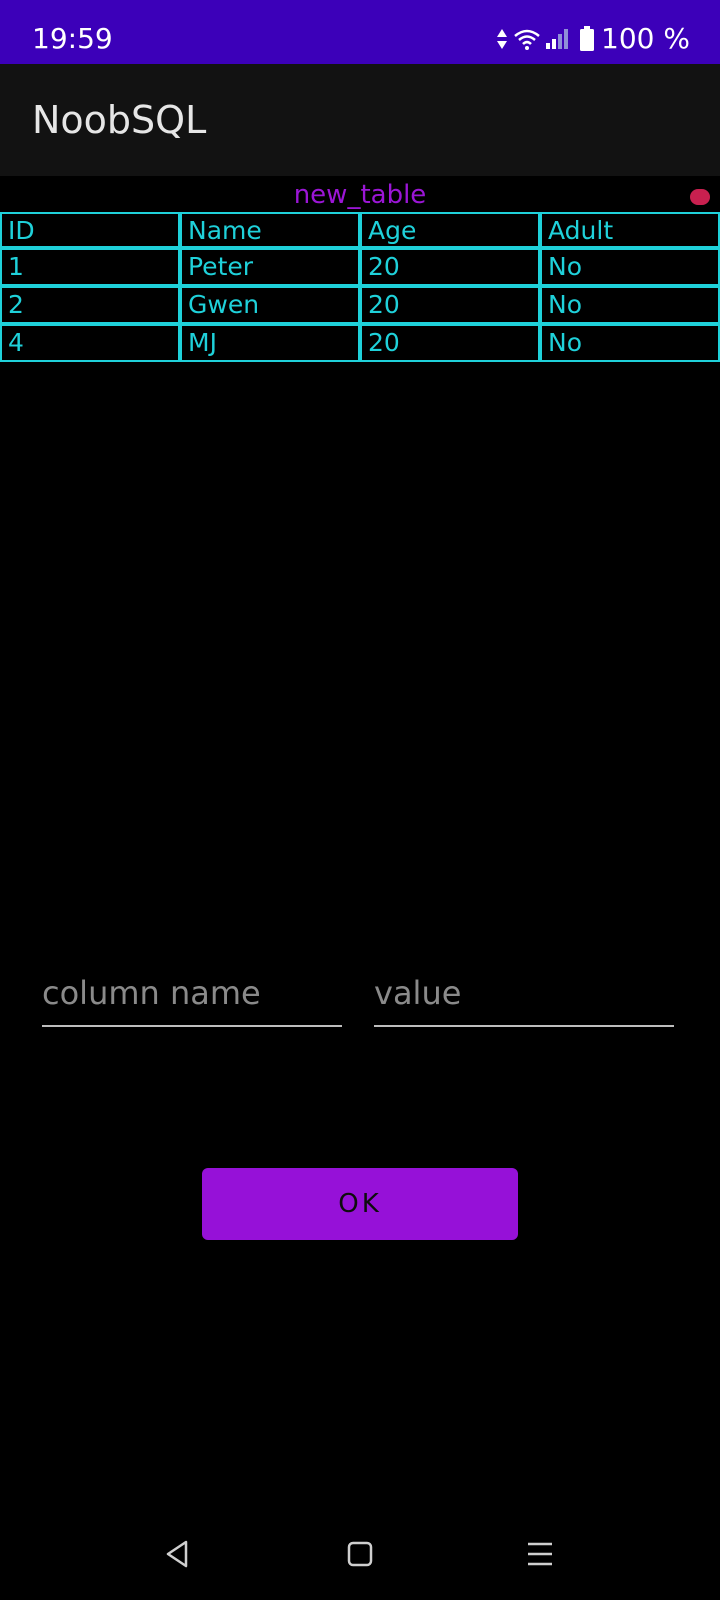 The image size is (720, 1600). What do you see at coordinates (450, 230) in the screenshot?
I see `column-header: Age` at bounding box center [450, 230].